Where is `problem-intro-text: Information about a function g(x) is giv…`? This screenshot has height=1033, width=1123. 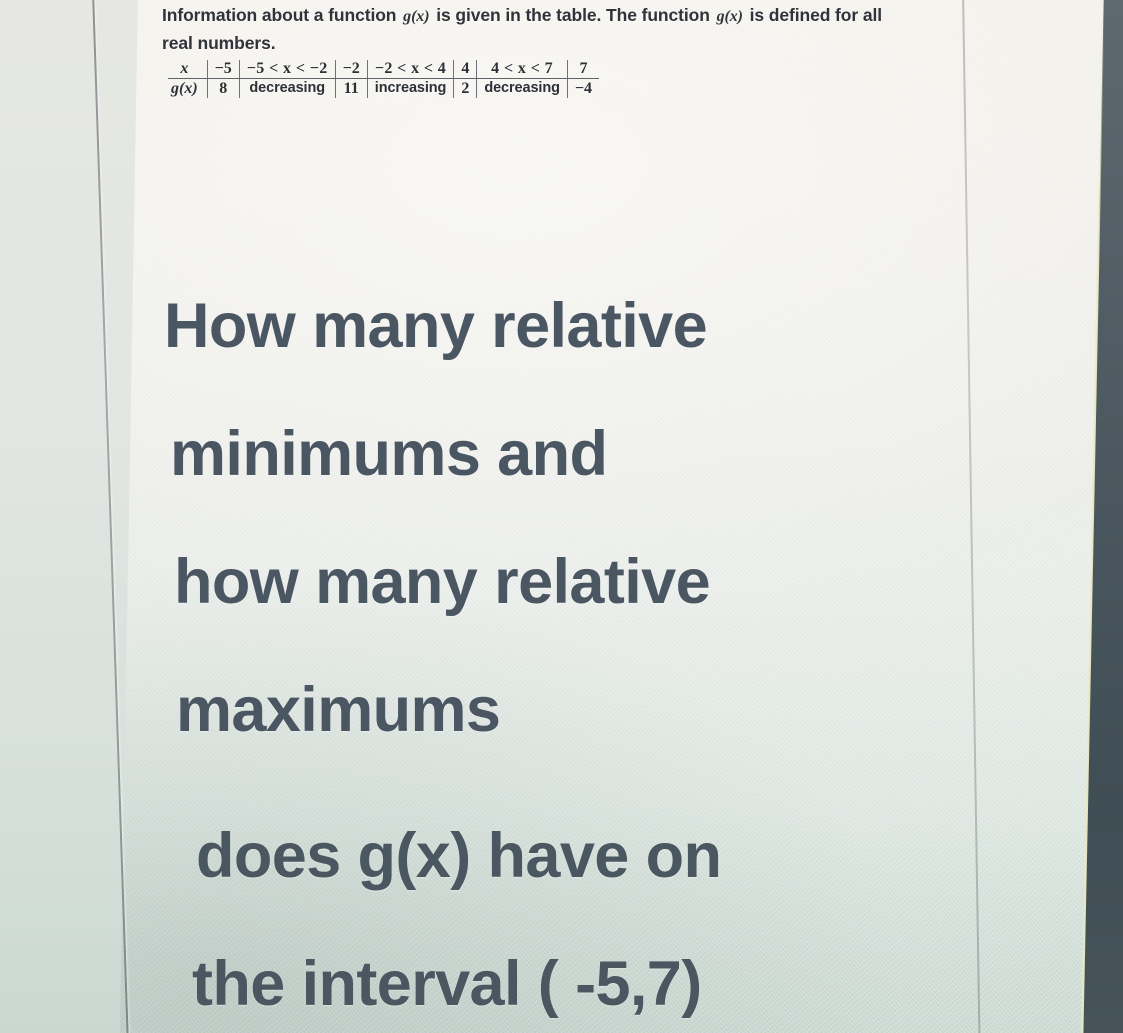 problem-intro-text: Information about a function g(x) is giv… is located at coordinates (537, 29).